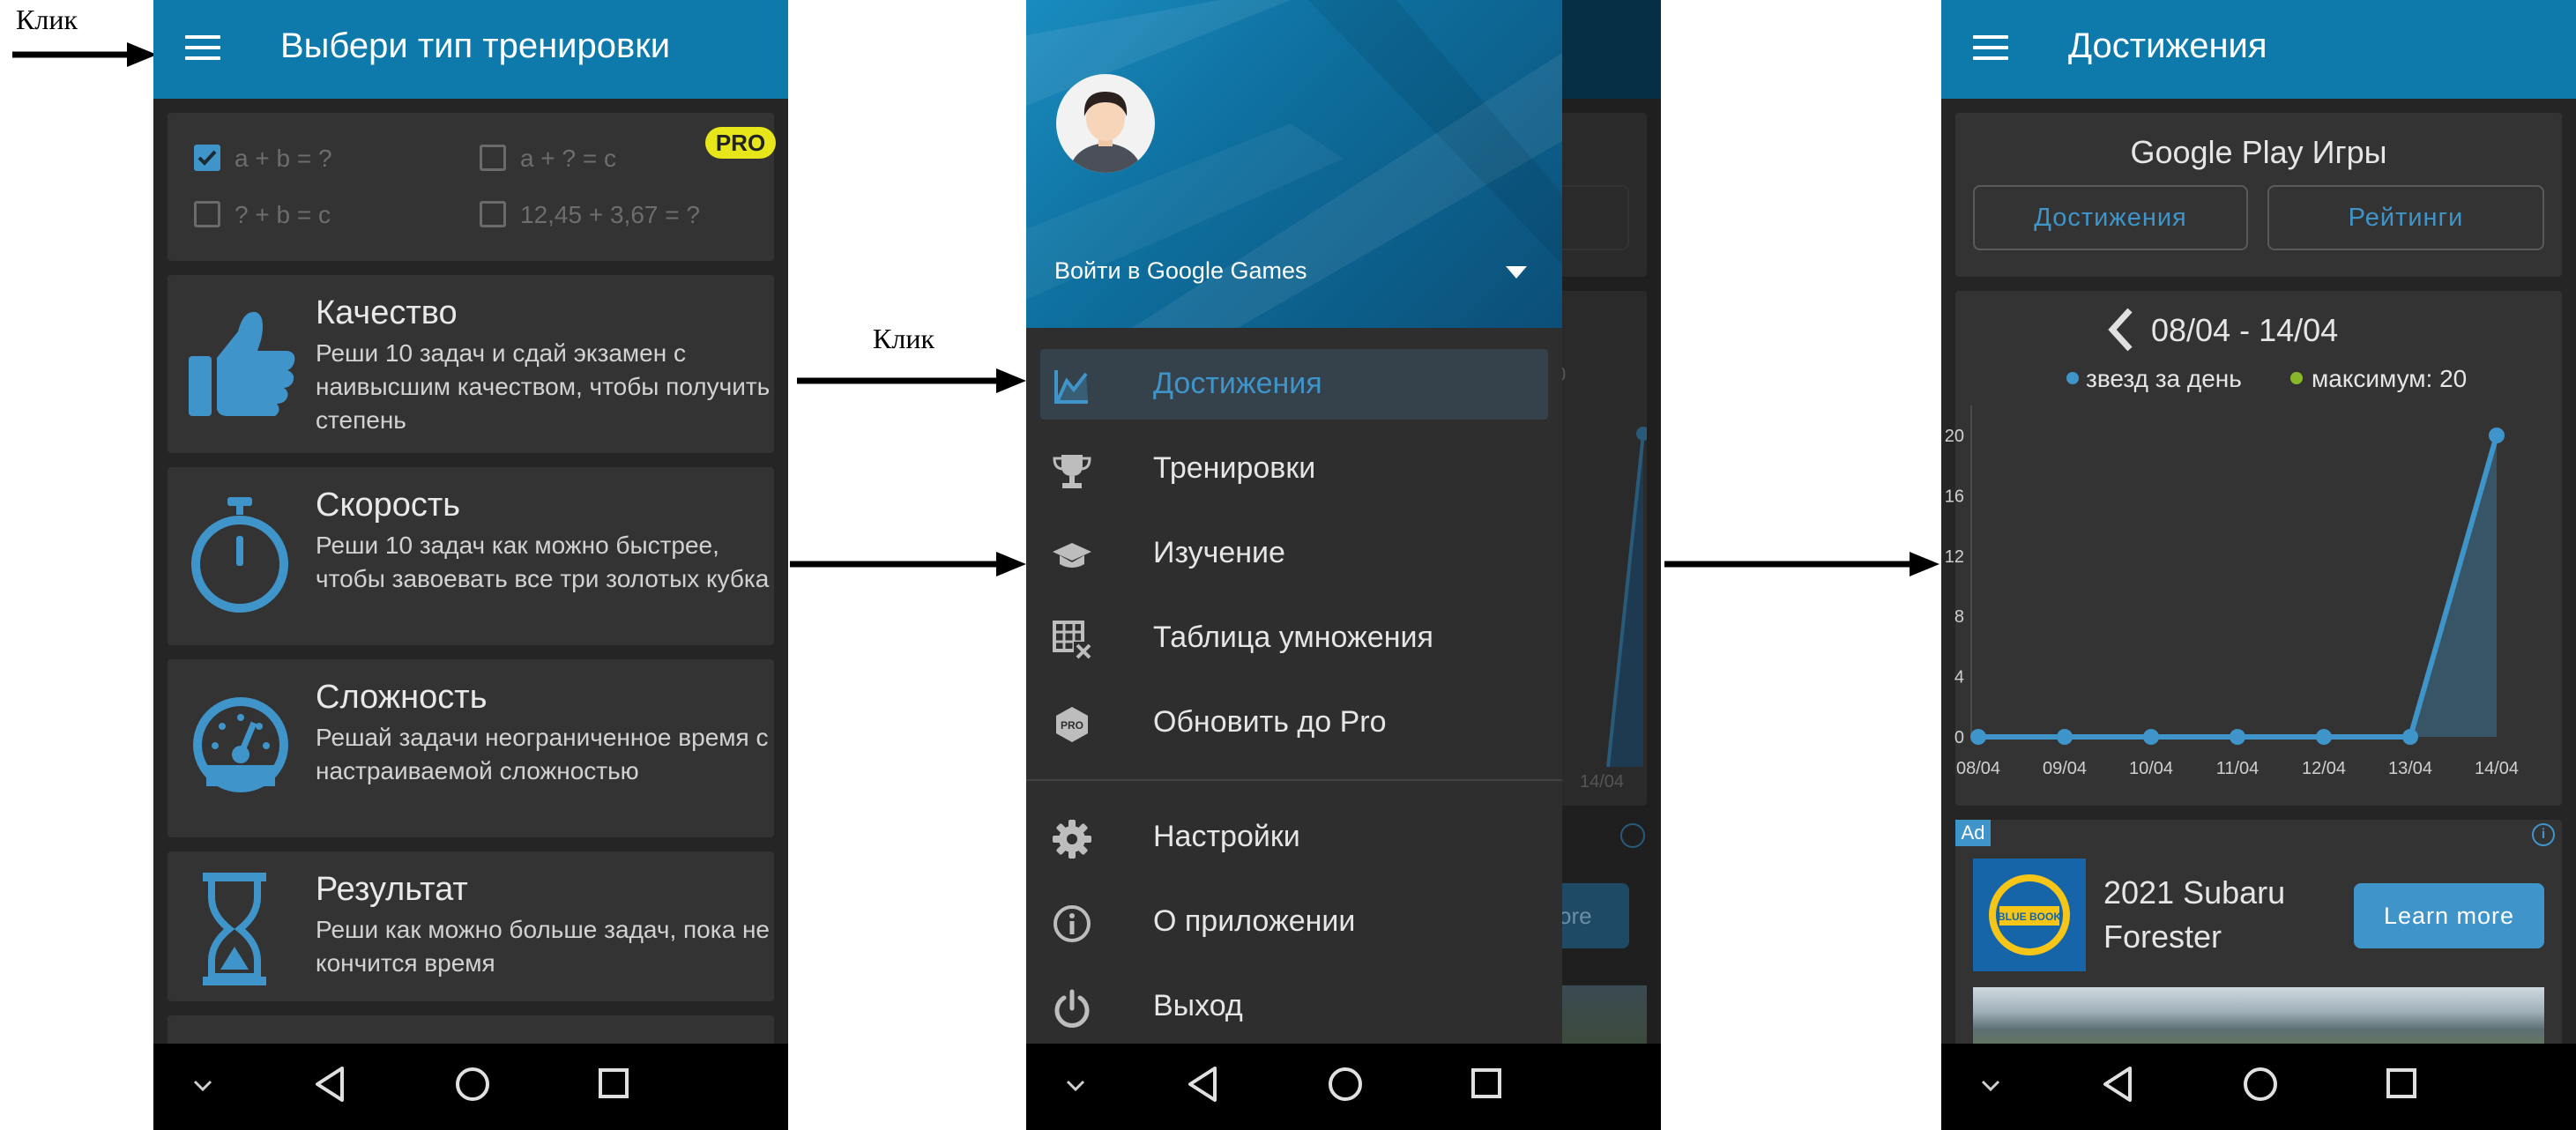 This screenshot has height=1130, width=2576. What do you see at coordinates (202, 49) in the screenshot?
I see `menu-icon` at bounding box center [202, 49].